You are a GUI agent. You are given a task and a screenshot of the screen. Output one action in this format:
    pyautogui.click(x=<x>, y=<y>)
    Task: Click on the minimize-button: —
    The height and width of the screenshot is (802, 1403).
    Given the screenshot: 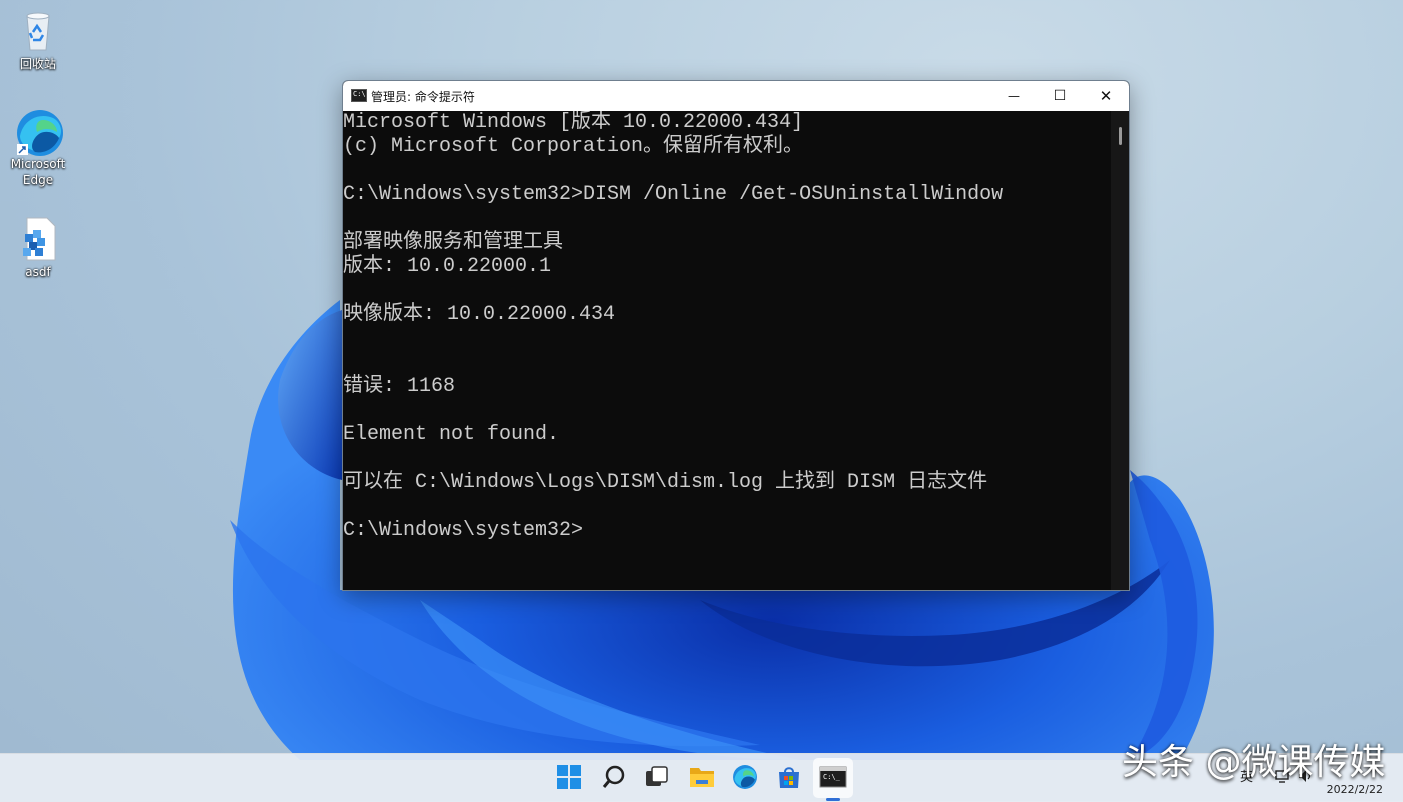 What is the action you would take?
    pyautogui.click(x=1014, y=96)
    